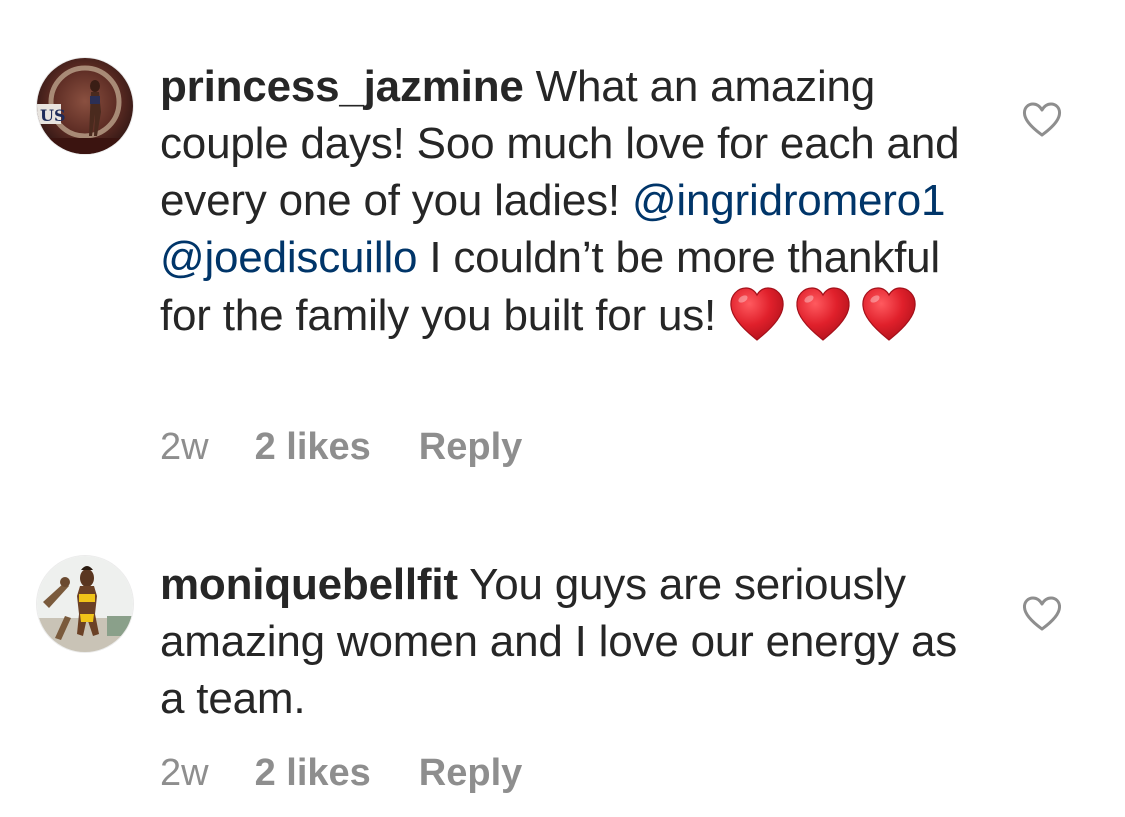 This screenshot has height=817, width=1125. Describe the element at coordinates (85, 106) in the screenshot. I see `avatar: US` at that location.